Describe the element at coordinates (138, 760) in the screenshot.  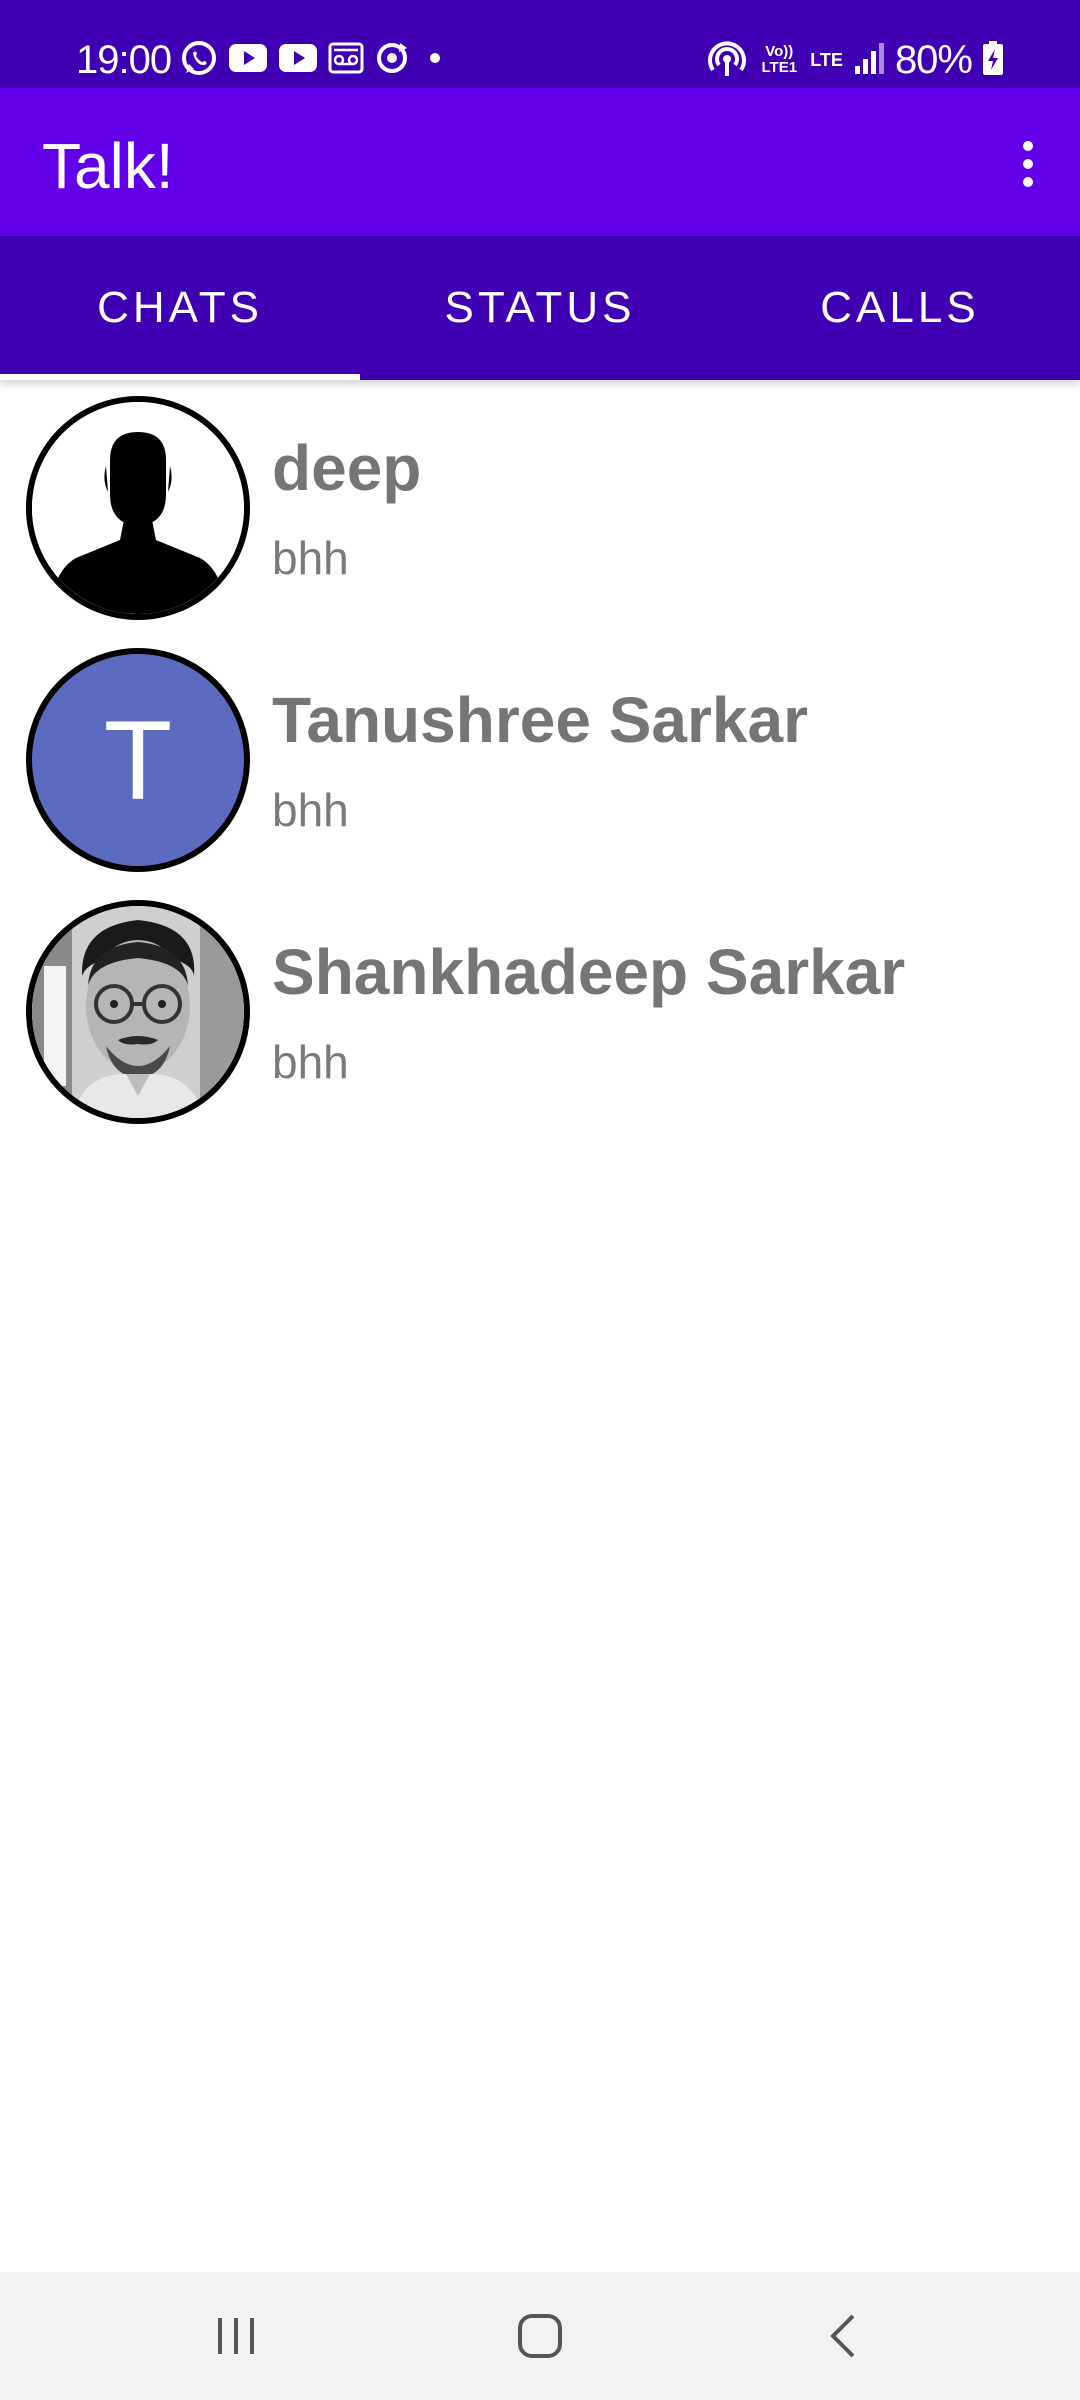
I see `avatar-letter: T` at that location.